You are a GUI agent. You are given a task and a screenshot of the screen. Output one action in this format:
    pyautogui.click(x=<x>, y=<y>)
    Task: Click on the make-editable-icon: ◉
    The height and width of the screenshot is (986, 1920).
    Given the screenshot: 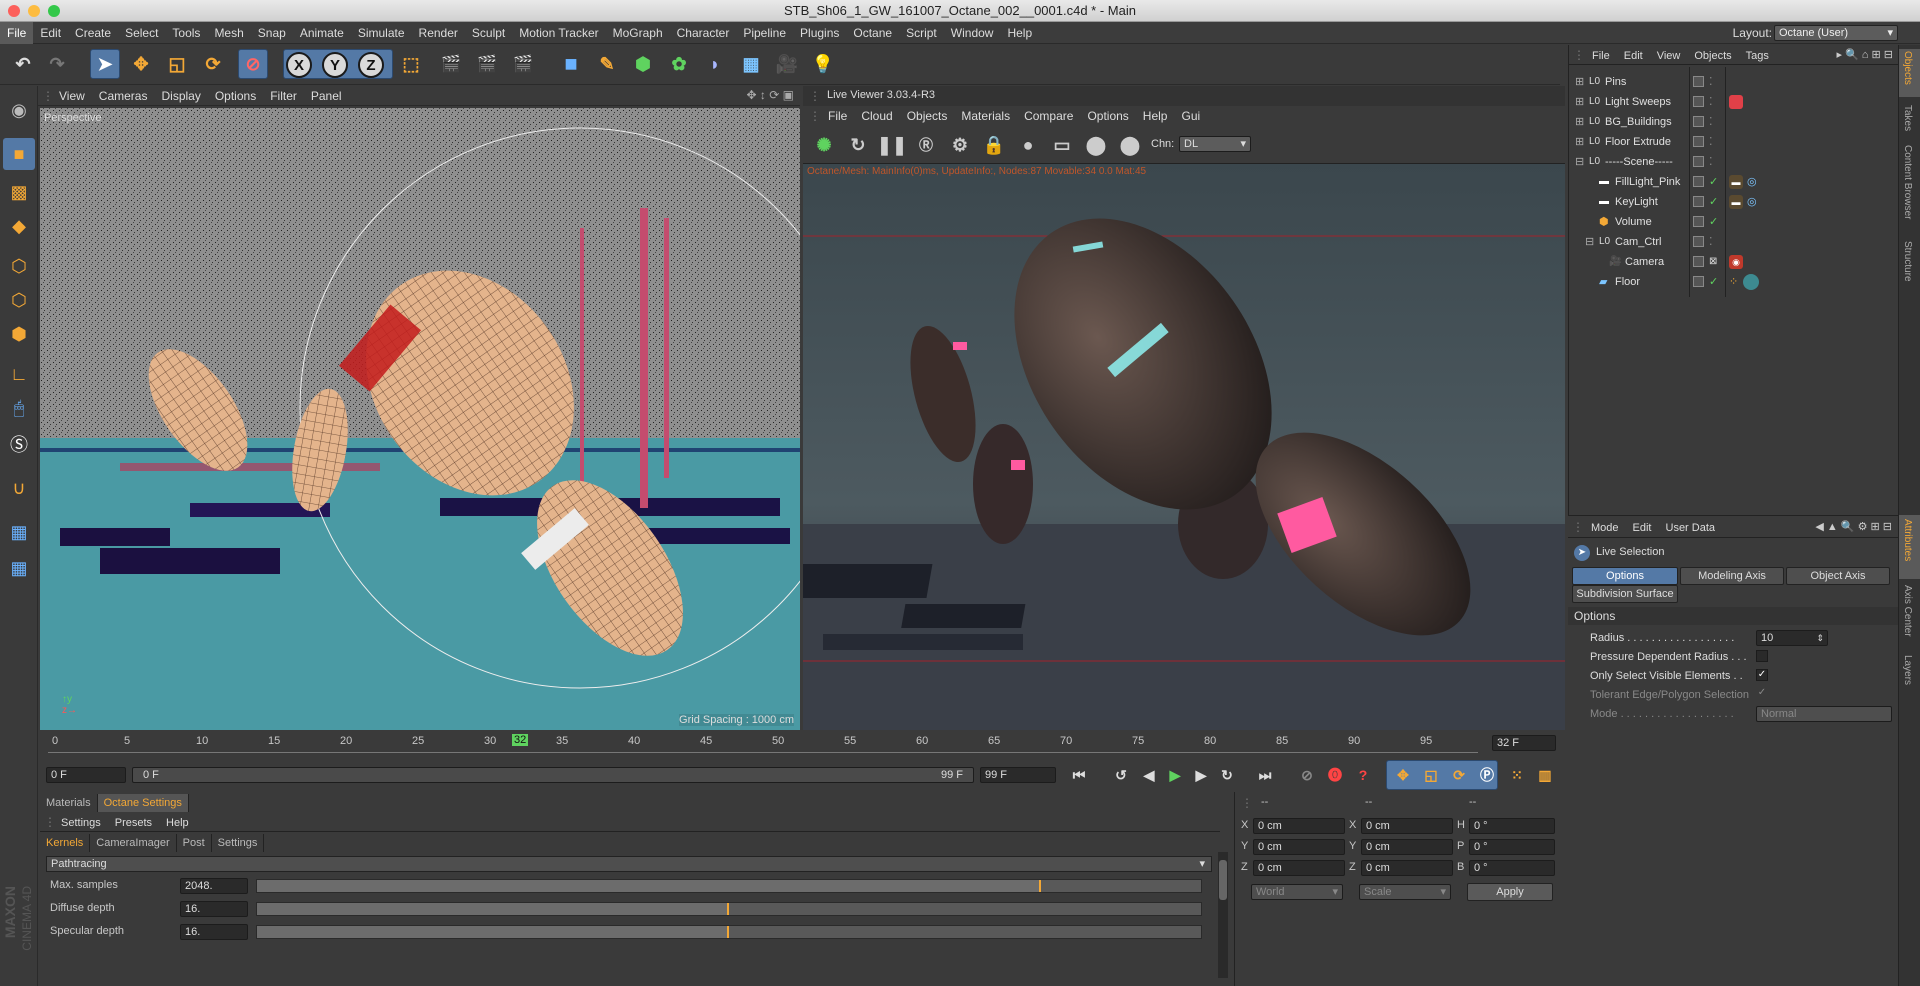 What is the action you would take?
    pyautogui.click(x=19, y=110)
    